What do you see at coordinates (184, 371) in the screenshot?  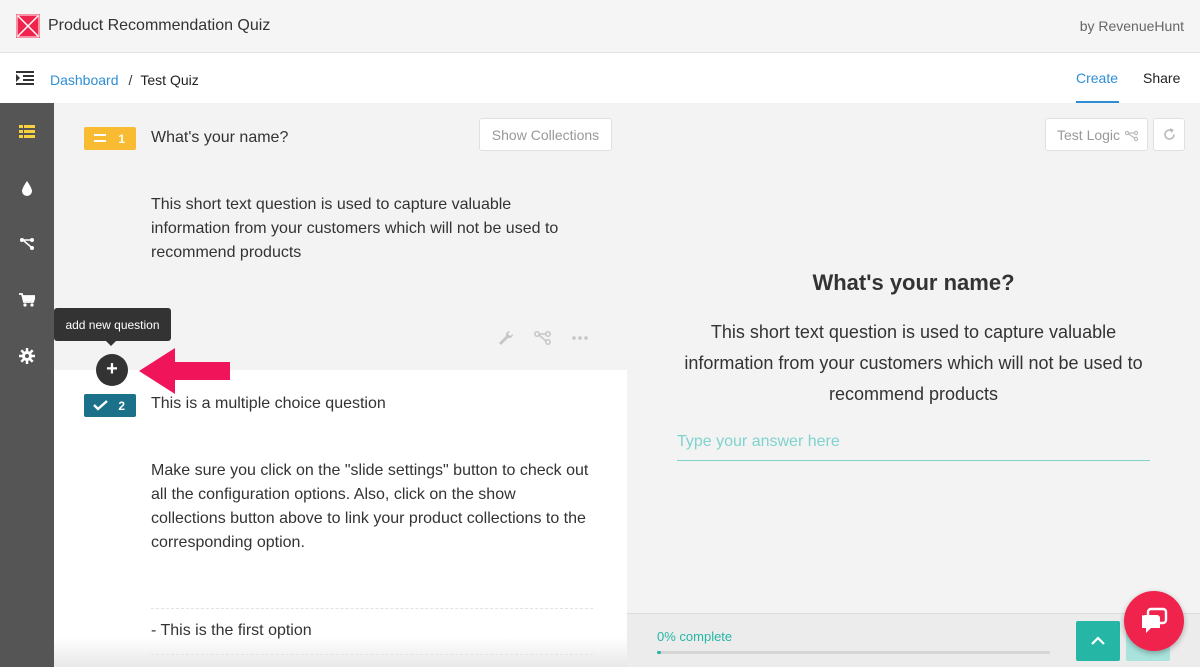 I see `pointer-arrow-icon` at bounding box center [184, 371].